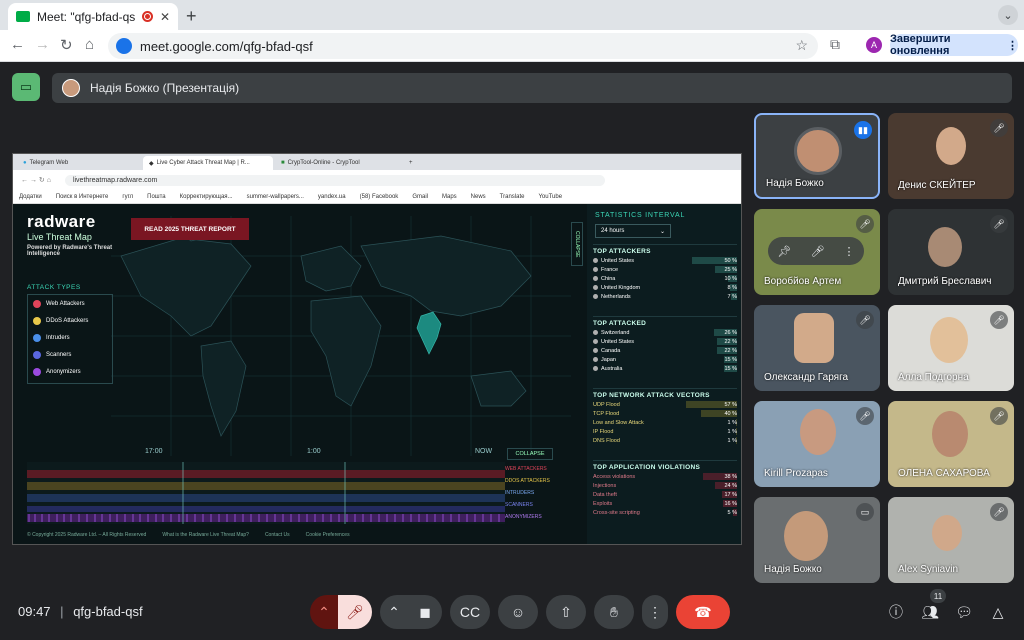 The image size is (1024, 640). I want to click on presenter-bar: Надія Божко (Презентація), so click(532, 88).